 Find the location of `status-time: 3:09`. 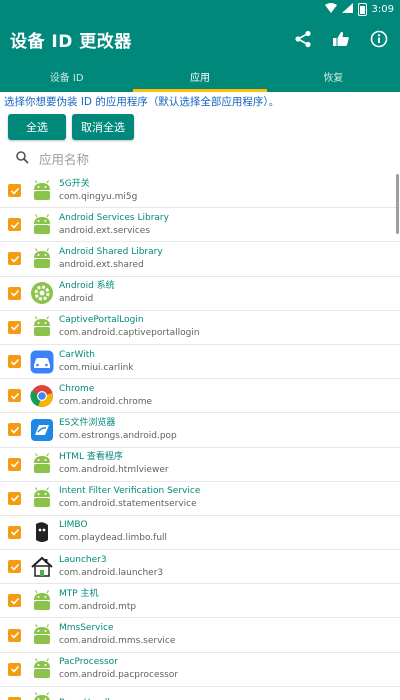

status-time: 3:09 is located at coordinates (382, 9).